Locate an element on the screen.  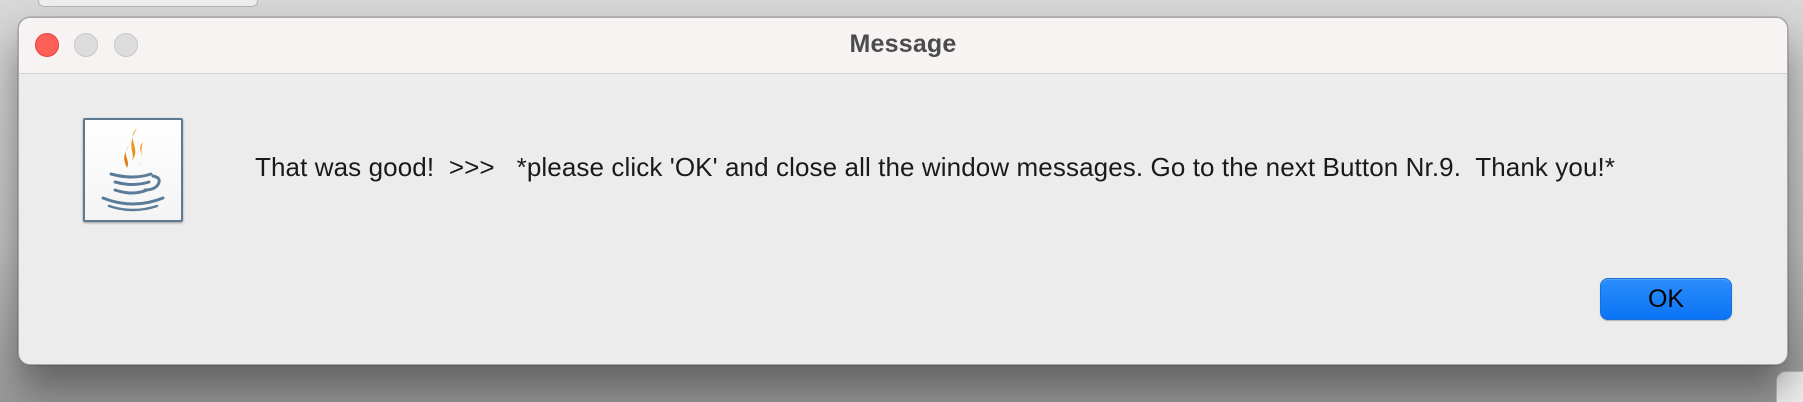
background-window-corner is located at coordinates (1789, 386).